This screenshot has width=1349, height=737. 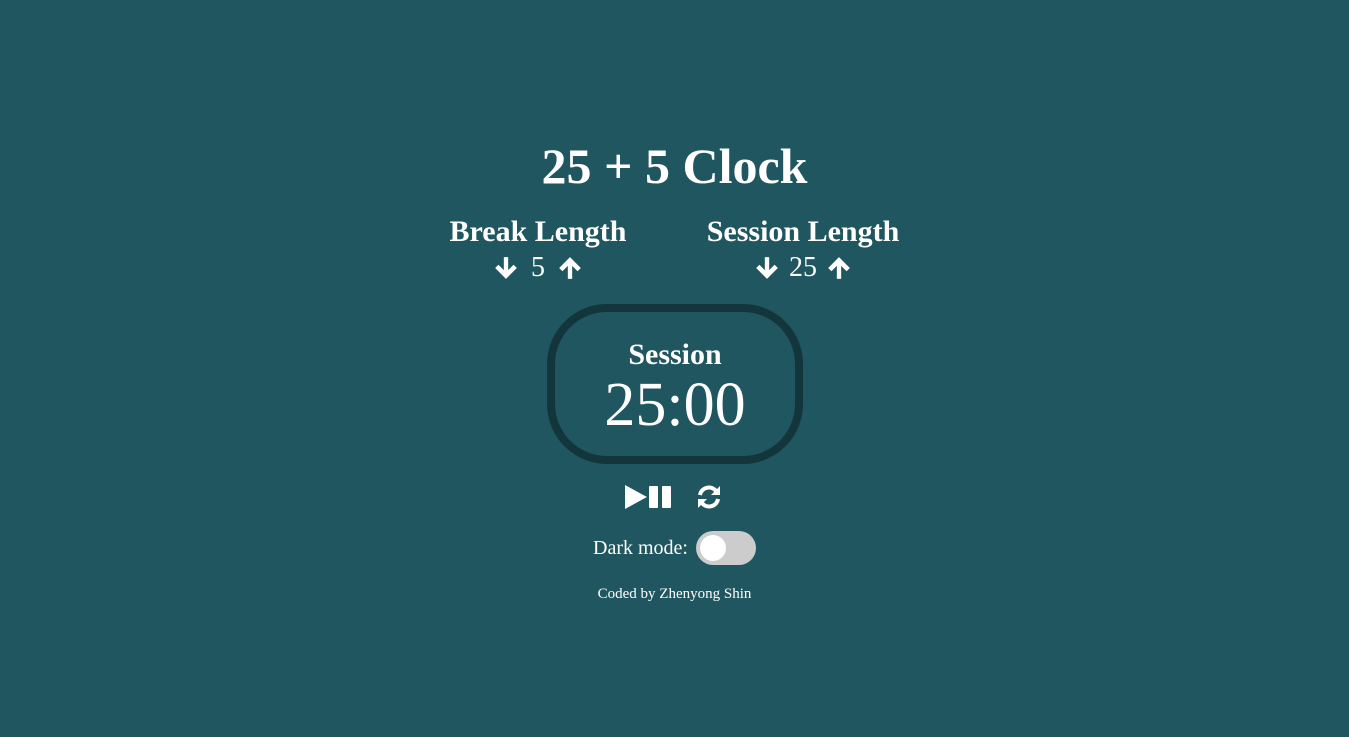 I want to click on break-length-row: 5, so click(x=538, y=268).